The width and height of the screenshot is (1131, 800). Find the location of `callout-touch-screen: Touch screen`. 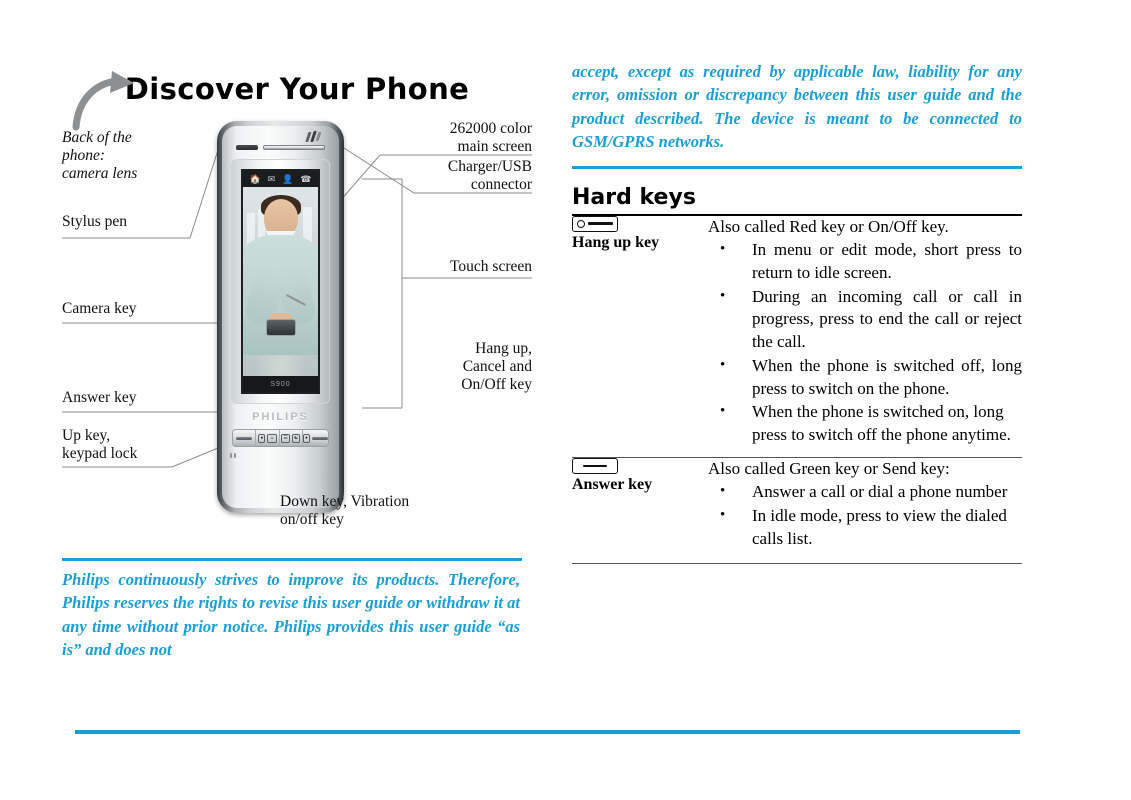

callout-touch-screen: Touch screen is located at coordinates (491, 266).